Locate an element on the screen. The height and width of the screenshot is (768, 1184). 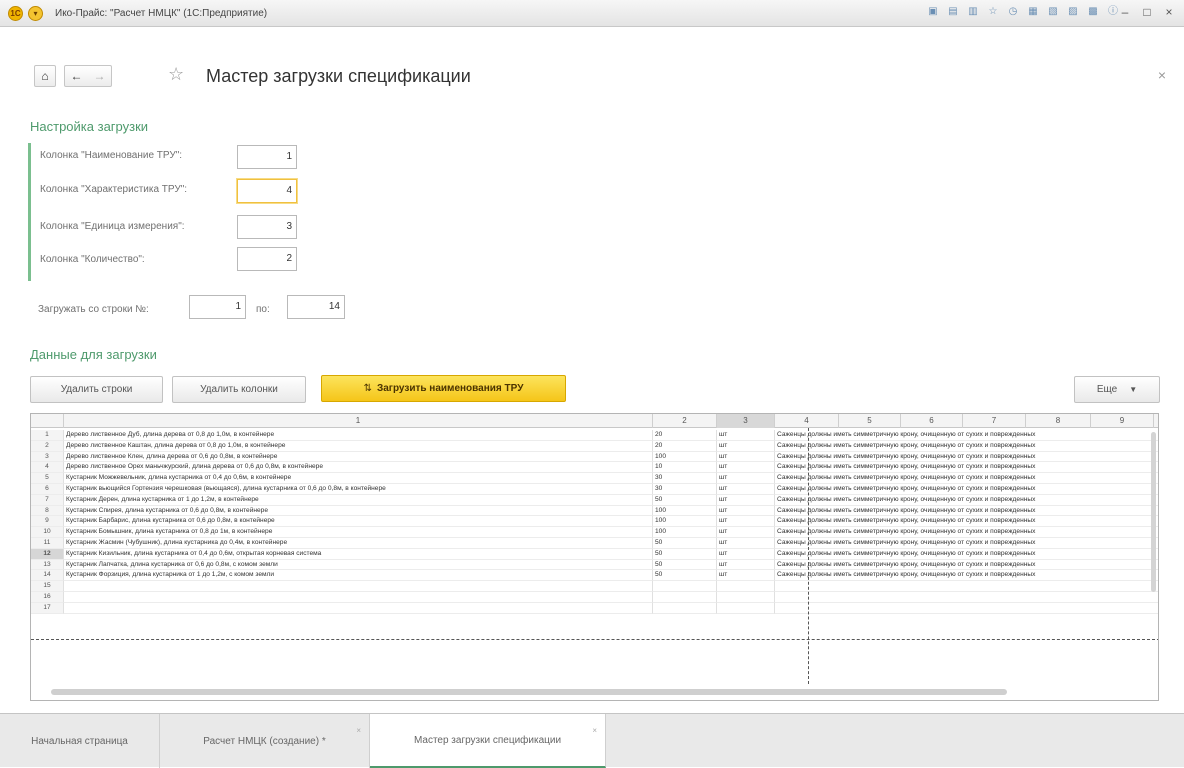
rows-to-input: 14 is located at coordinates (316, 307).